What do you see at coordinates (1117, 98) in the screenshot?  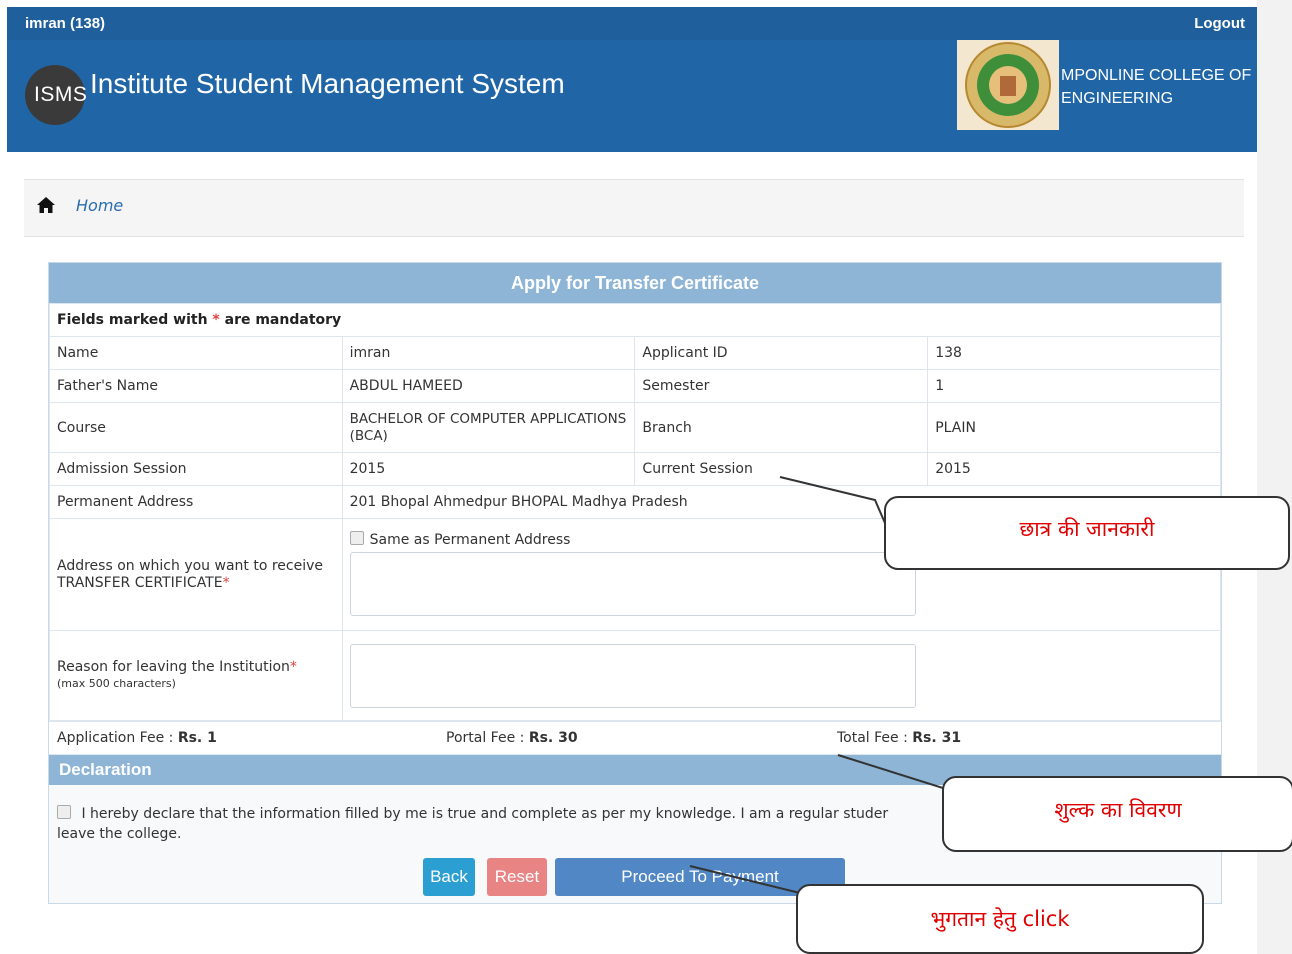 I see `college-name-line2: ENGINEERING` at bounding box center [1117, 98].